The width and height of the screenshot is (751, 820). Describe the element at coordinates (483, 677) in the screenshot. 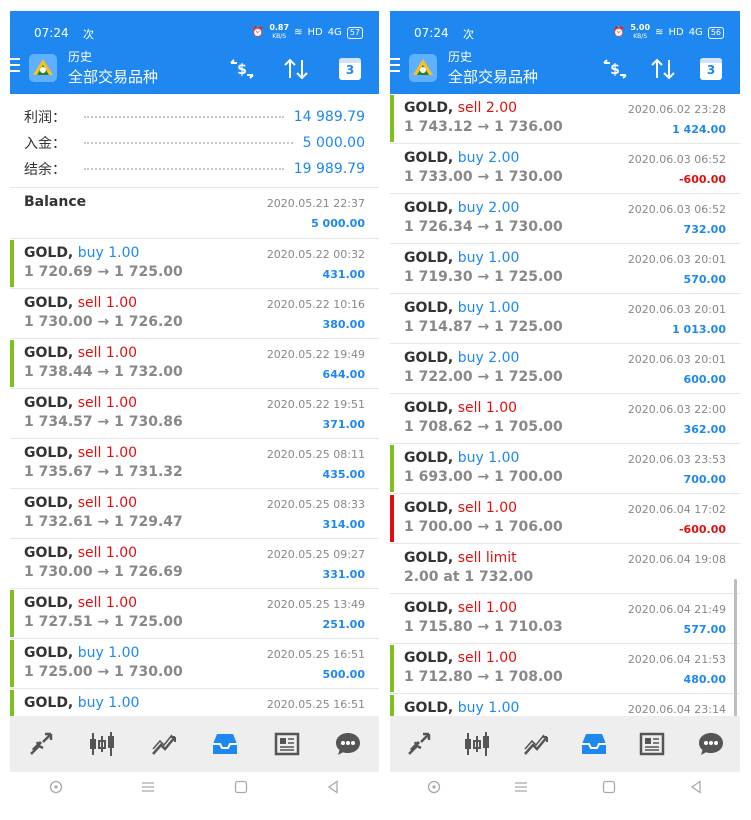

I see `trade-prices: 1 712.80 → 1 708.00` at that location.